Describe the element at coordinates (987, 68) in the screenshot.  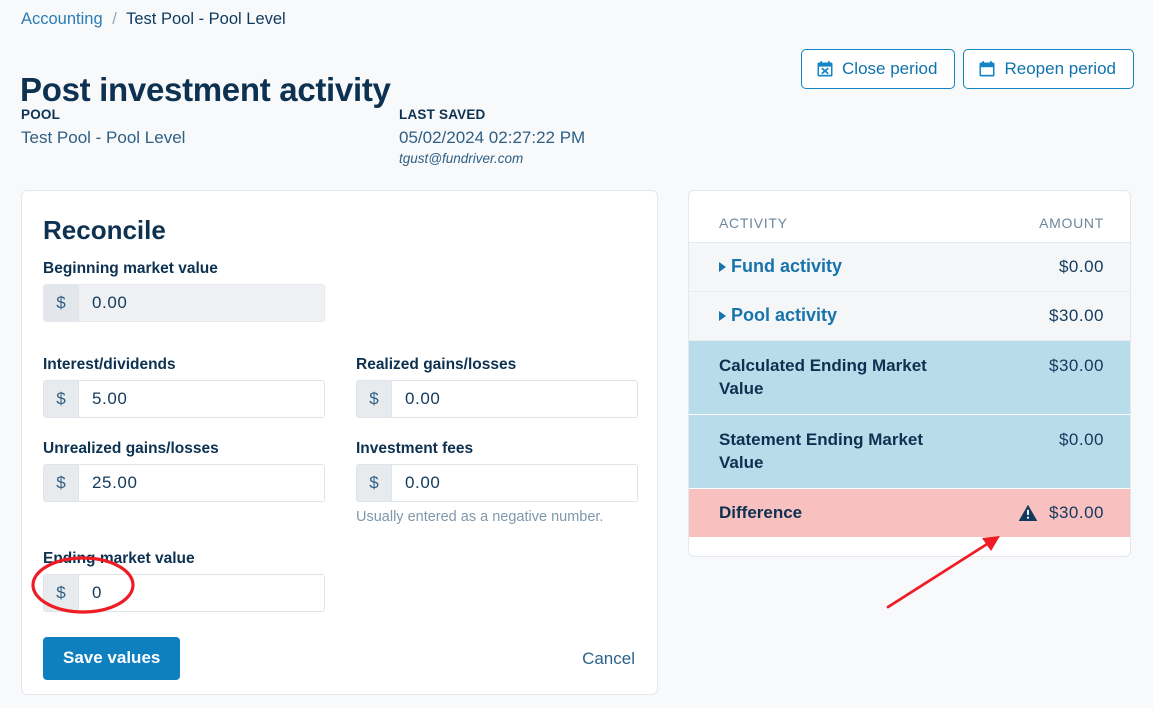
I see `calendar-icon` at that location.